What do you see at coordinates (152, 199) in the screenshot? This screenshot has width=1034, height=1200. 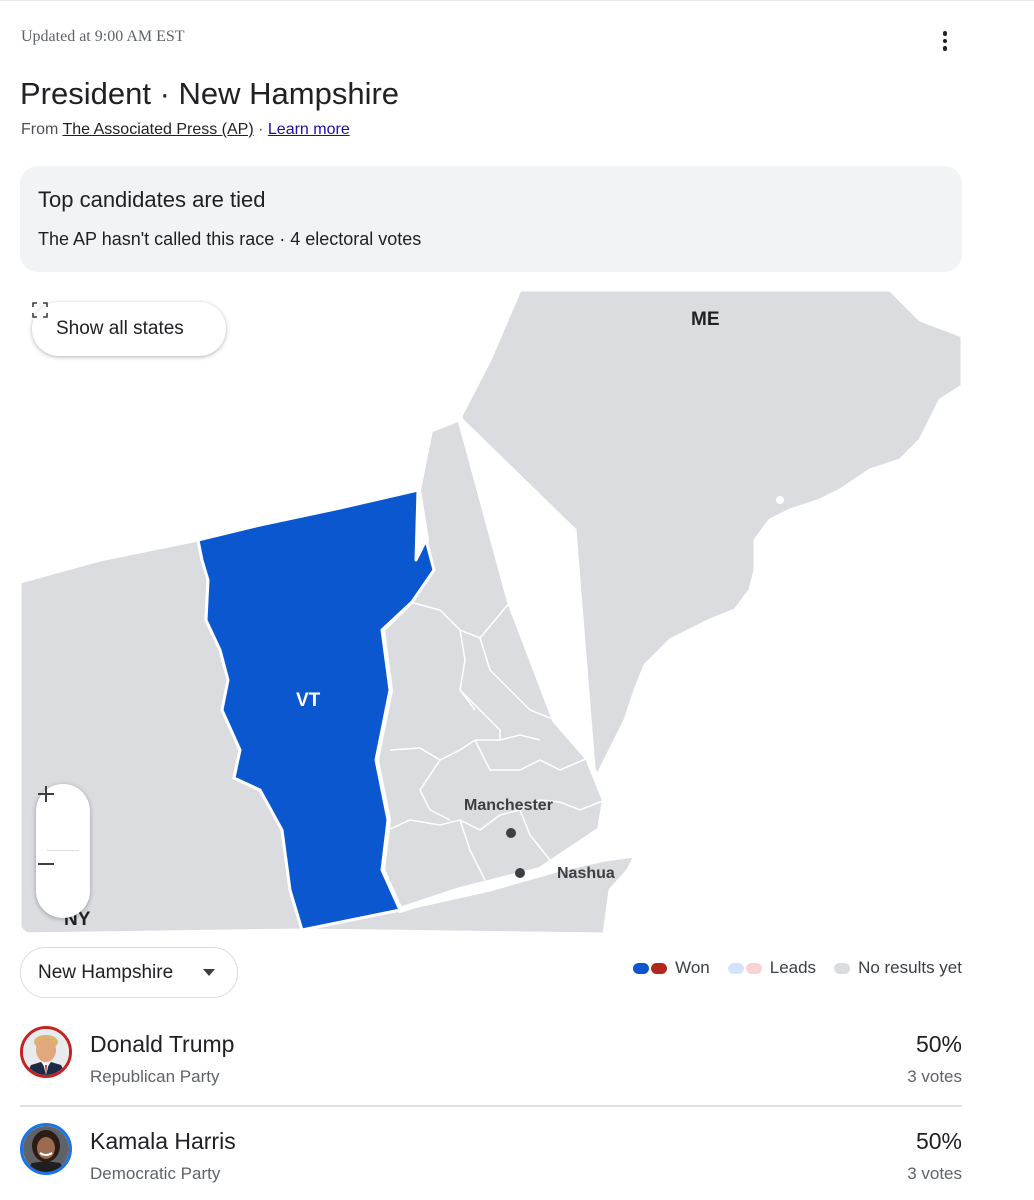 I see `status-heading: Top candidates are tied` at bounding box center [152, 199].